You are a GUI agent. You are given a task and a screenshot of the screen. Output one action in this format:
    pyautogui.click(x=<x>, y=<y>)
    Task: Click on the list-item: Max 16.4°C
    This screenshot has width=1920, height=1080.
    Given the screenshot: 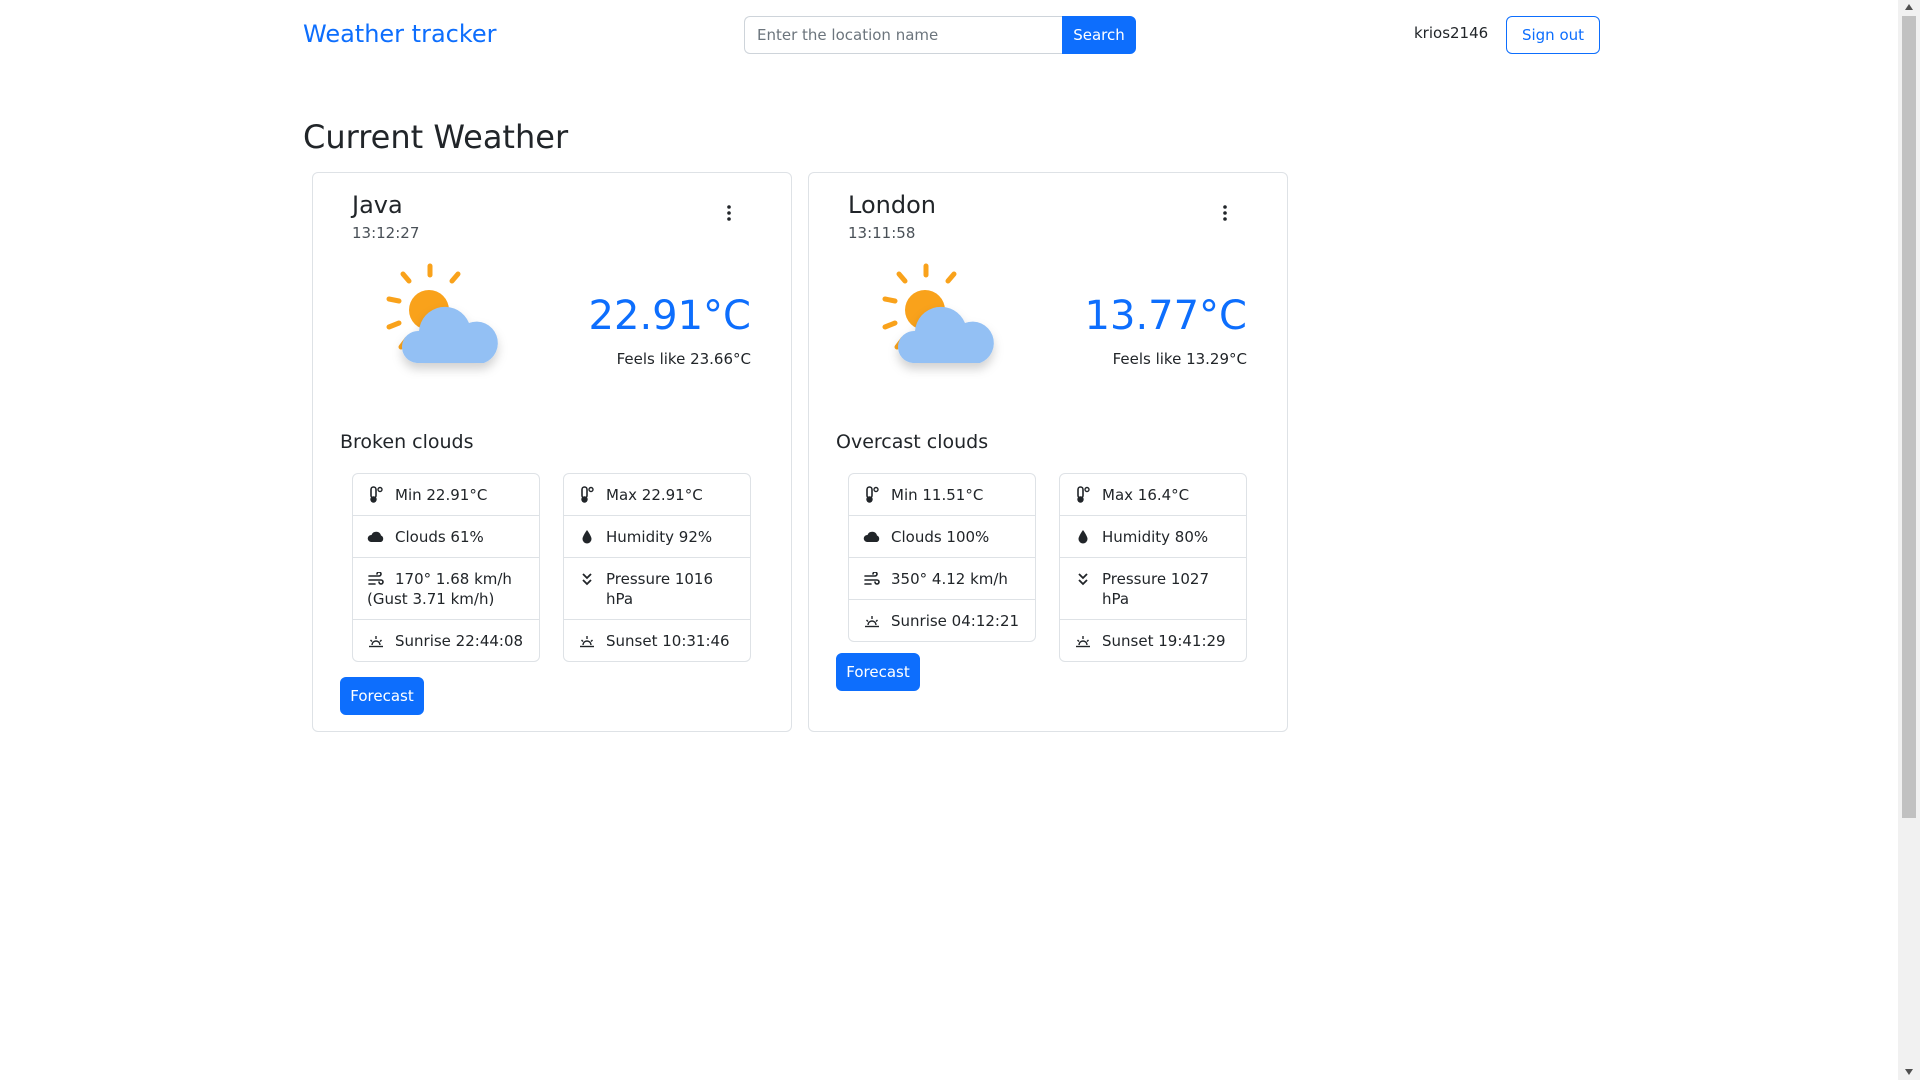 What is the action you would take?
    pyautogui.click(x=1153, y=495)
    